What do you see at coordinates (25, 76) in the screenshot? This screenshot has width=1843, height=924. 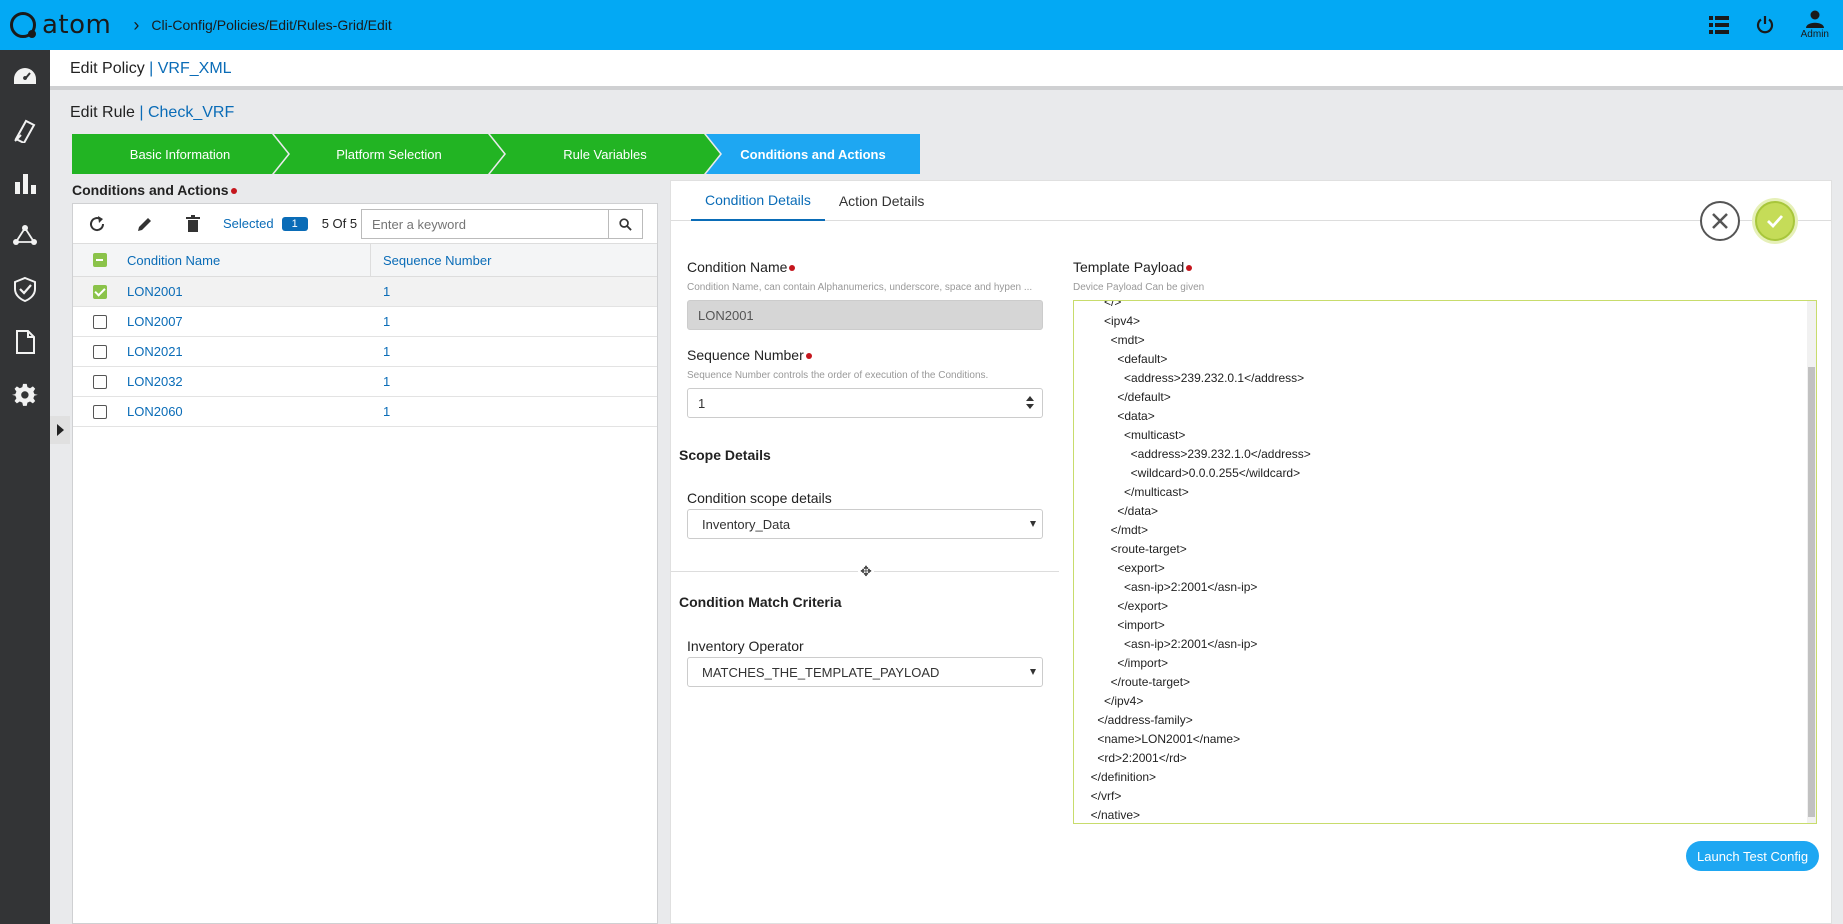 I see `dashboard-icon` at bounding box center [25, 76].